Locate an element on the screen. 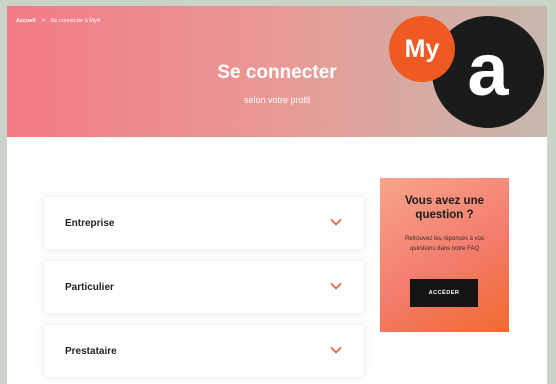  breadcrumb-current: Se connecter à MyA is located at coordinates (75, 21).